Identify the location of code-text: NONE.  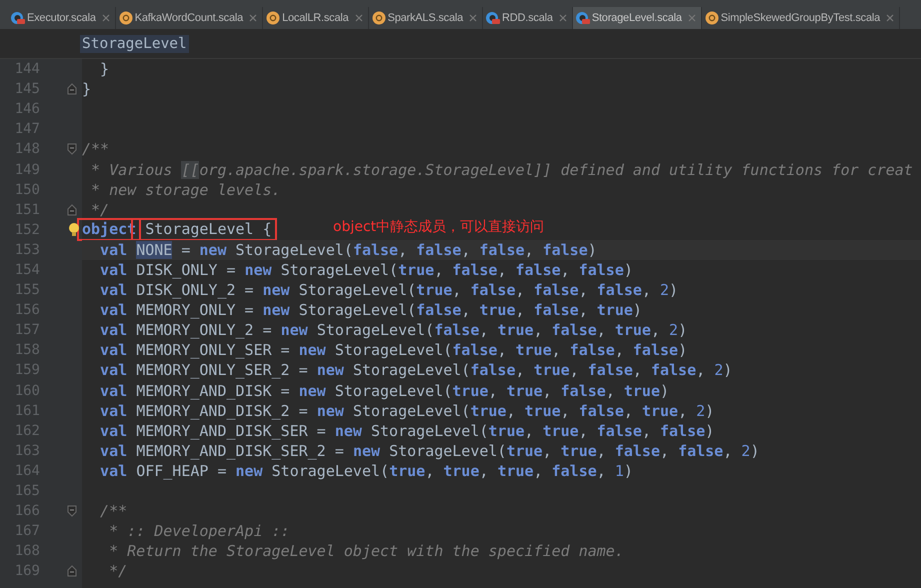
(154, 249).